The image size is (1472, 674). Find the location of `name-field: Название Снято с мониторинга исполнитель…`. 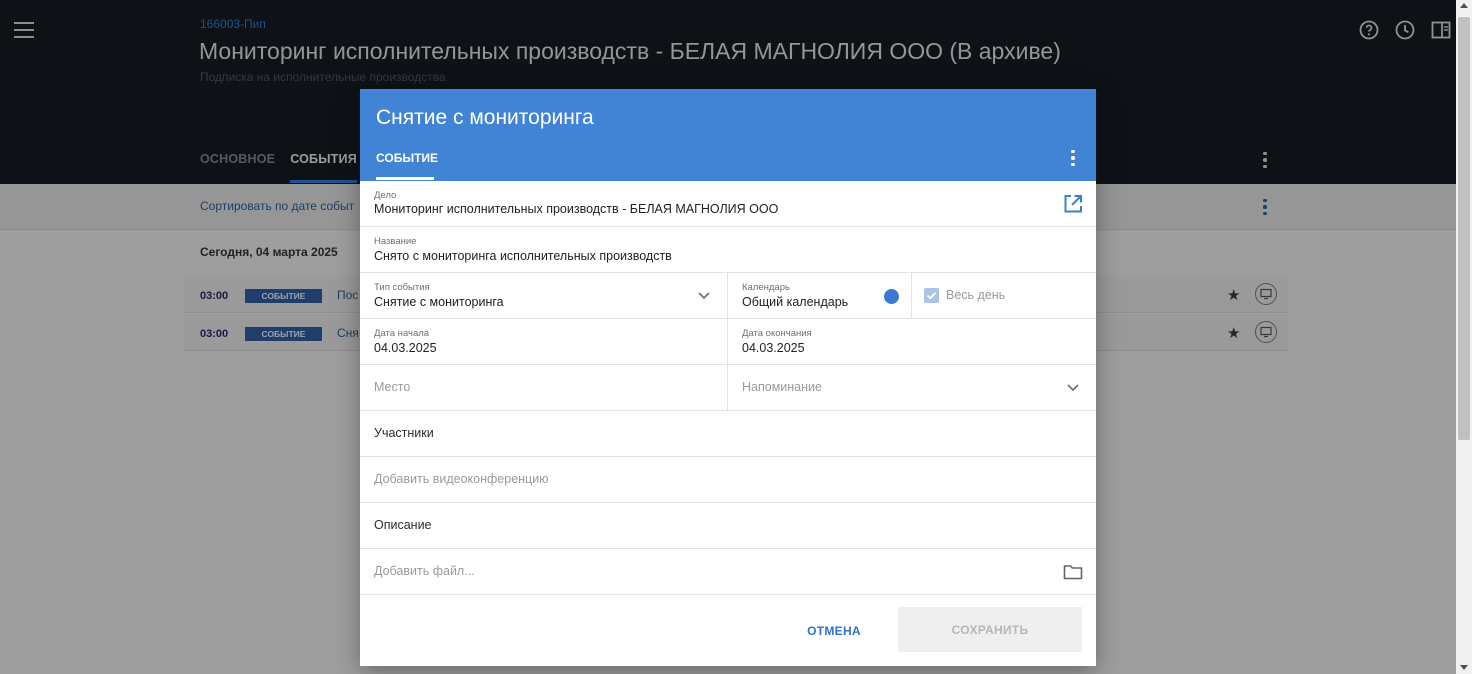

name-field: Название Снято с мониторинга исполнитель… is located at coordinates (728, 250).